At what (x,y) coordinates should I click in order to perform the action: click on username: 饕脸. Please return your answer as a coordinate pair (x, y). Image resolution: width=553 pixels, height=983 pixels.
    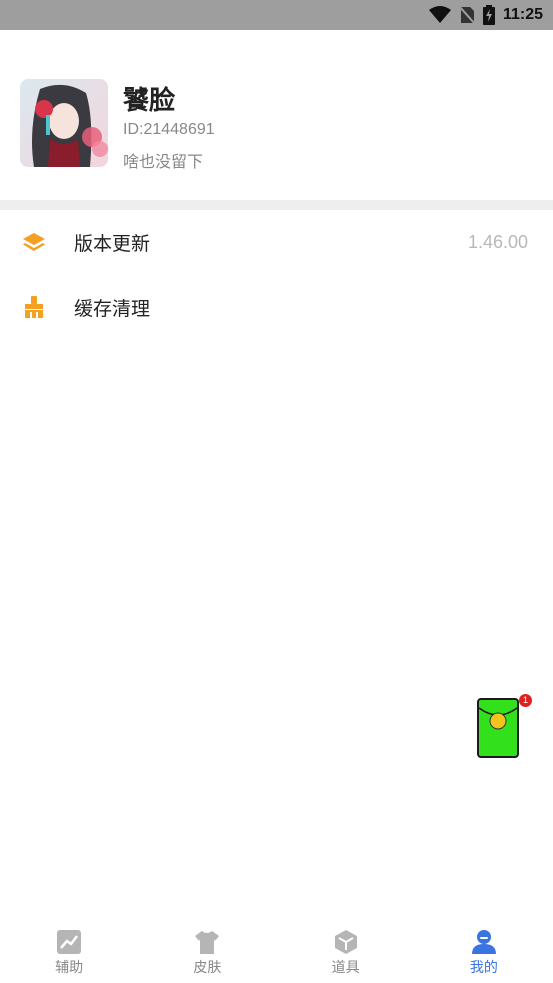
    Looking at the image, I should click on (149, 101).